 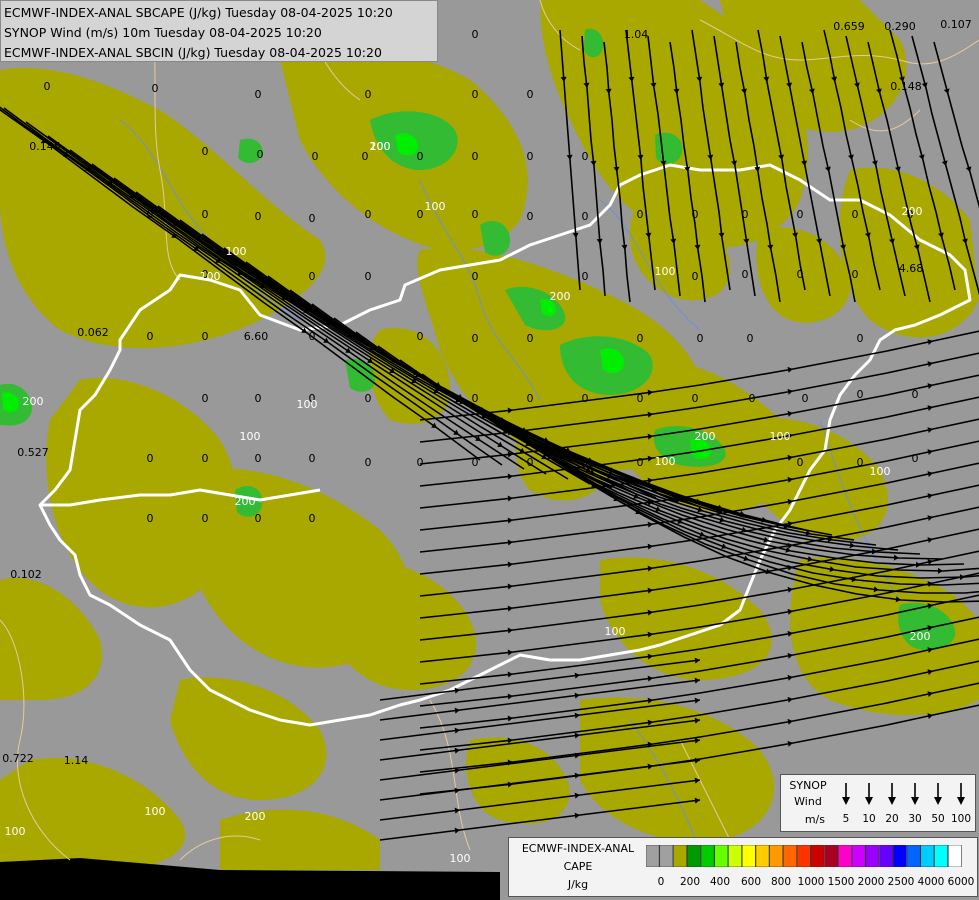 What do you see at coordinates (578, 866) in the screenshot?
I see `cape-legend-name2: CAPE` at bounding box center [578, 866].